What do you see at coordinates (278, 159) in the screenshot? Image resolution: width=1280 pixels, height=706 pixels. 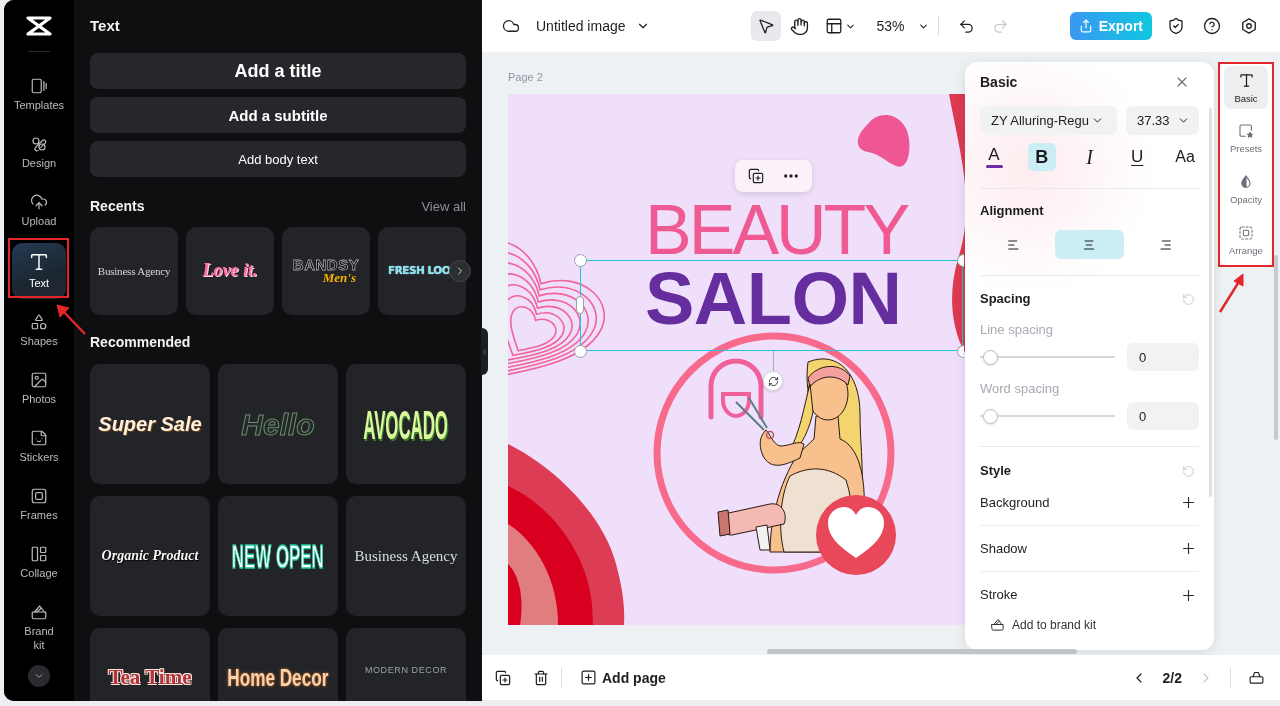 I see `add-text-button: Add body text` at bounding box center [278, 159].